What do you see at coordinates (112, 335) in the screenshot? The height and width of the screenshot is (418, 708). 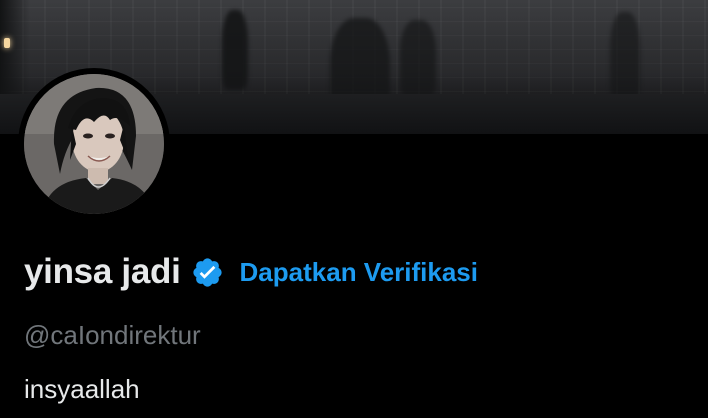 I see `profile-handle: @caIondirektur` at bounding box center [112, 335].